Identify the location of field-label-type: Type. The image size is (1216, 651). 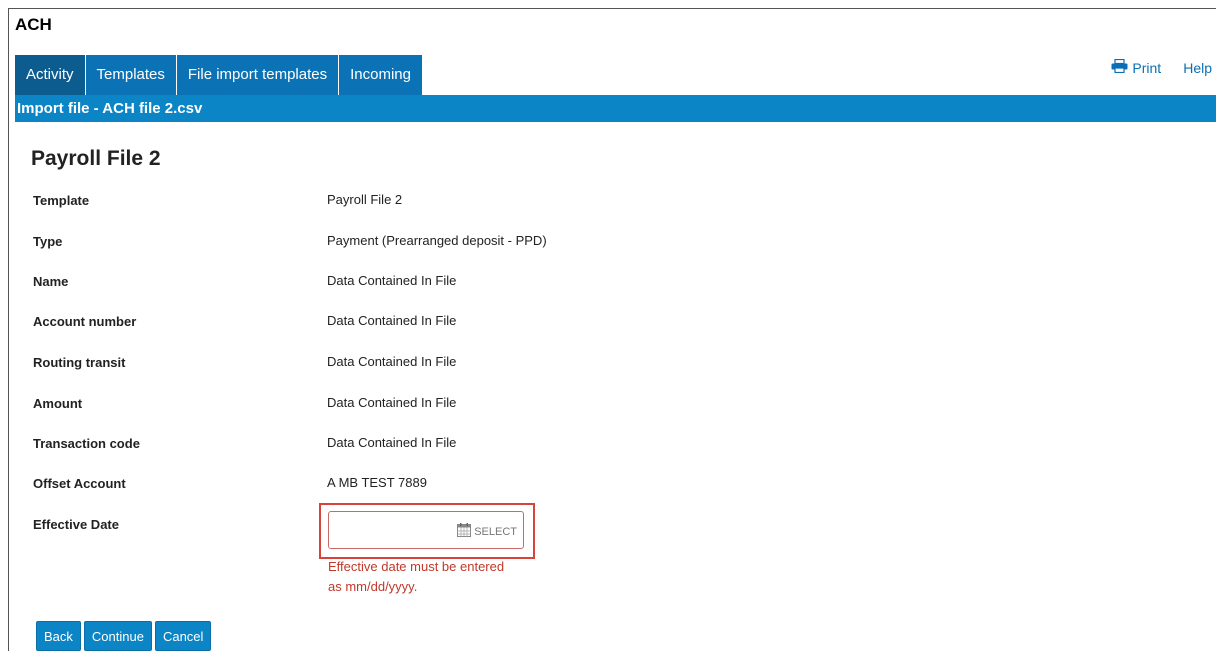
(48, 241).